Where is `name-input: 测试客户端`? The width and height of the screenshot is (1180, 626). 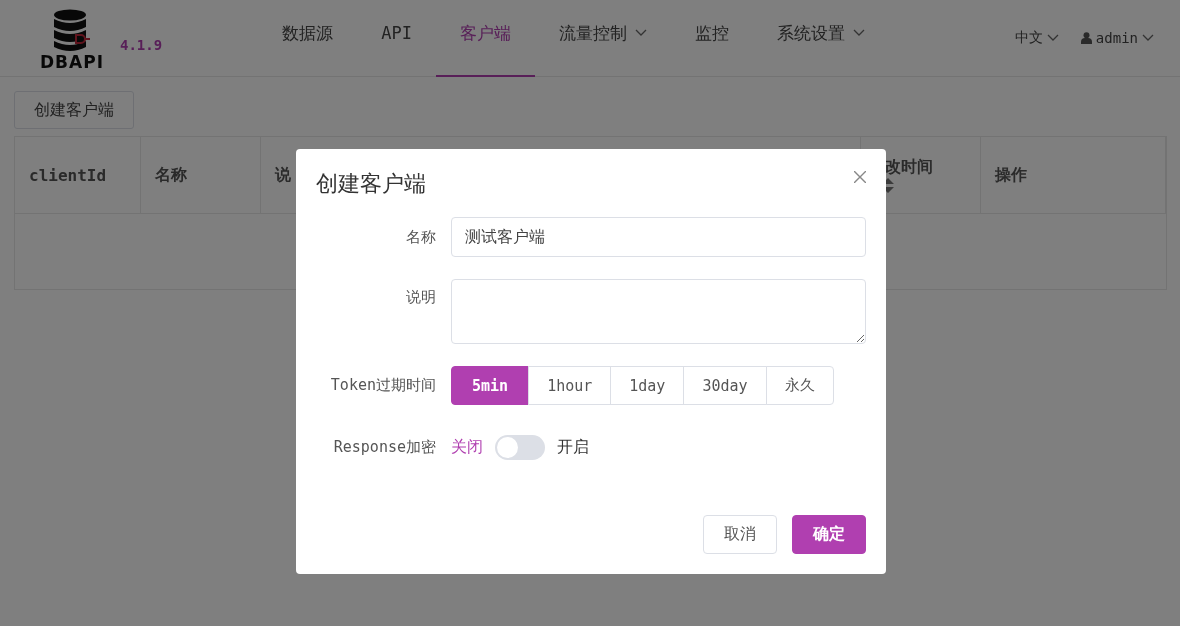
name-input: 测试客户端 is located at coordinates (658, 237).